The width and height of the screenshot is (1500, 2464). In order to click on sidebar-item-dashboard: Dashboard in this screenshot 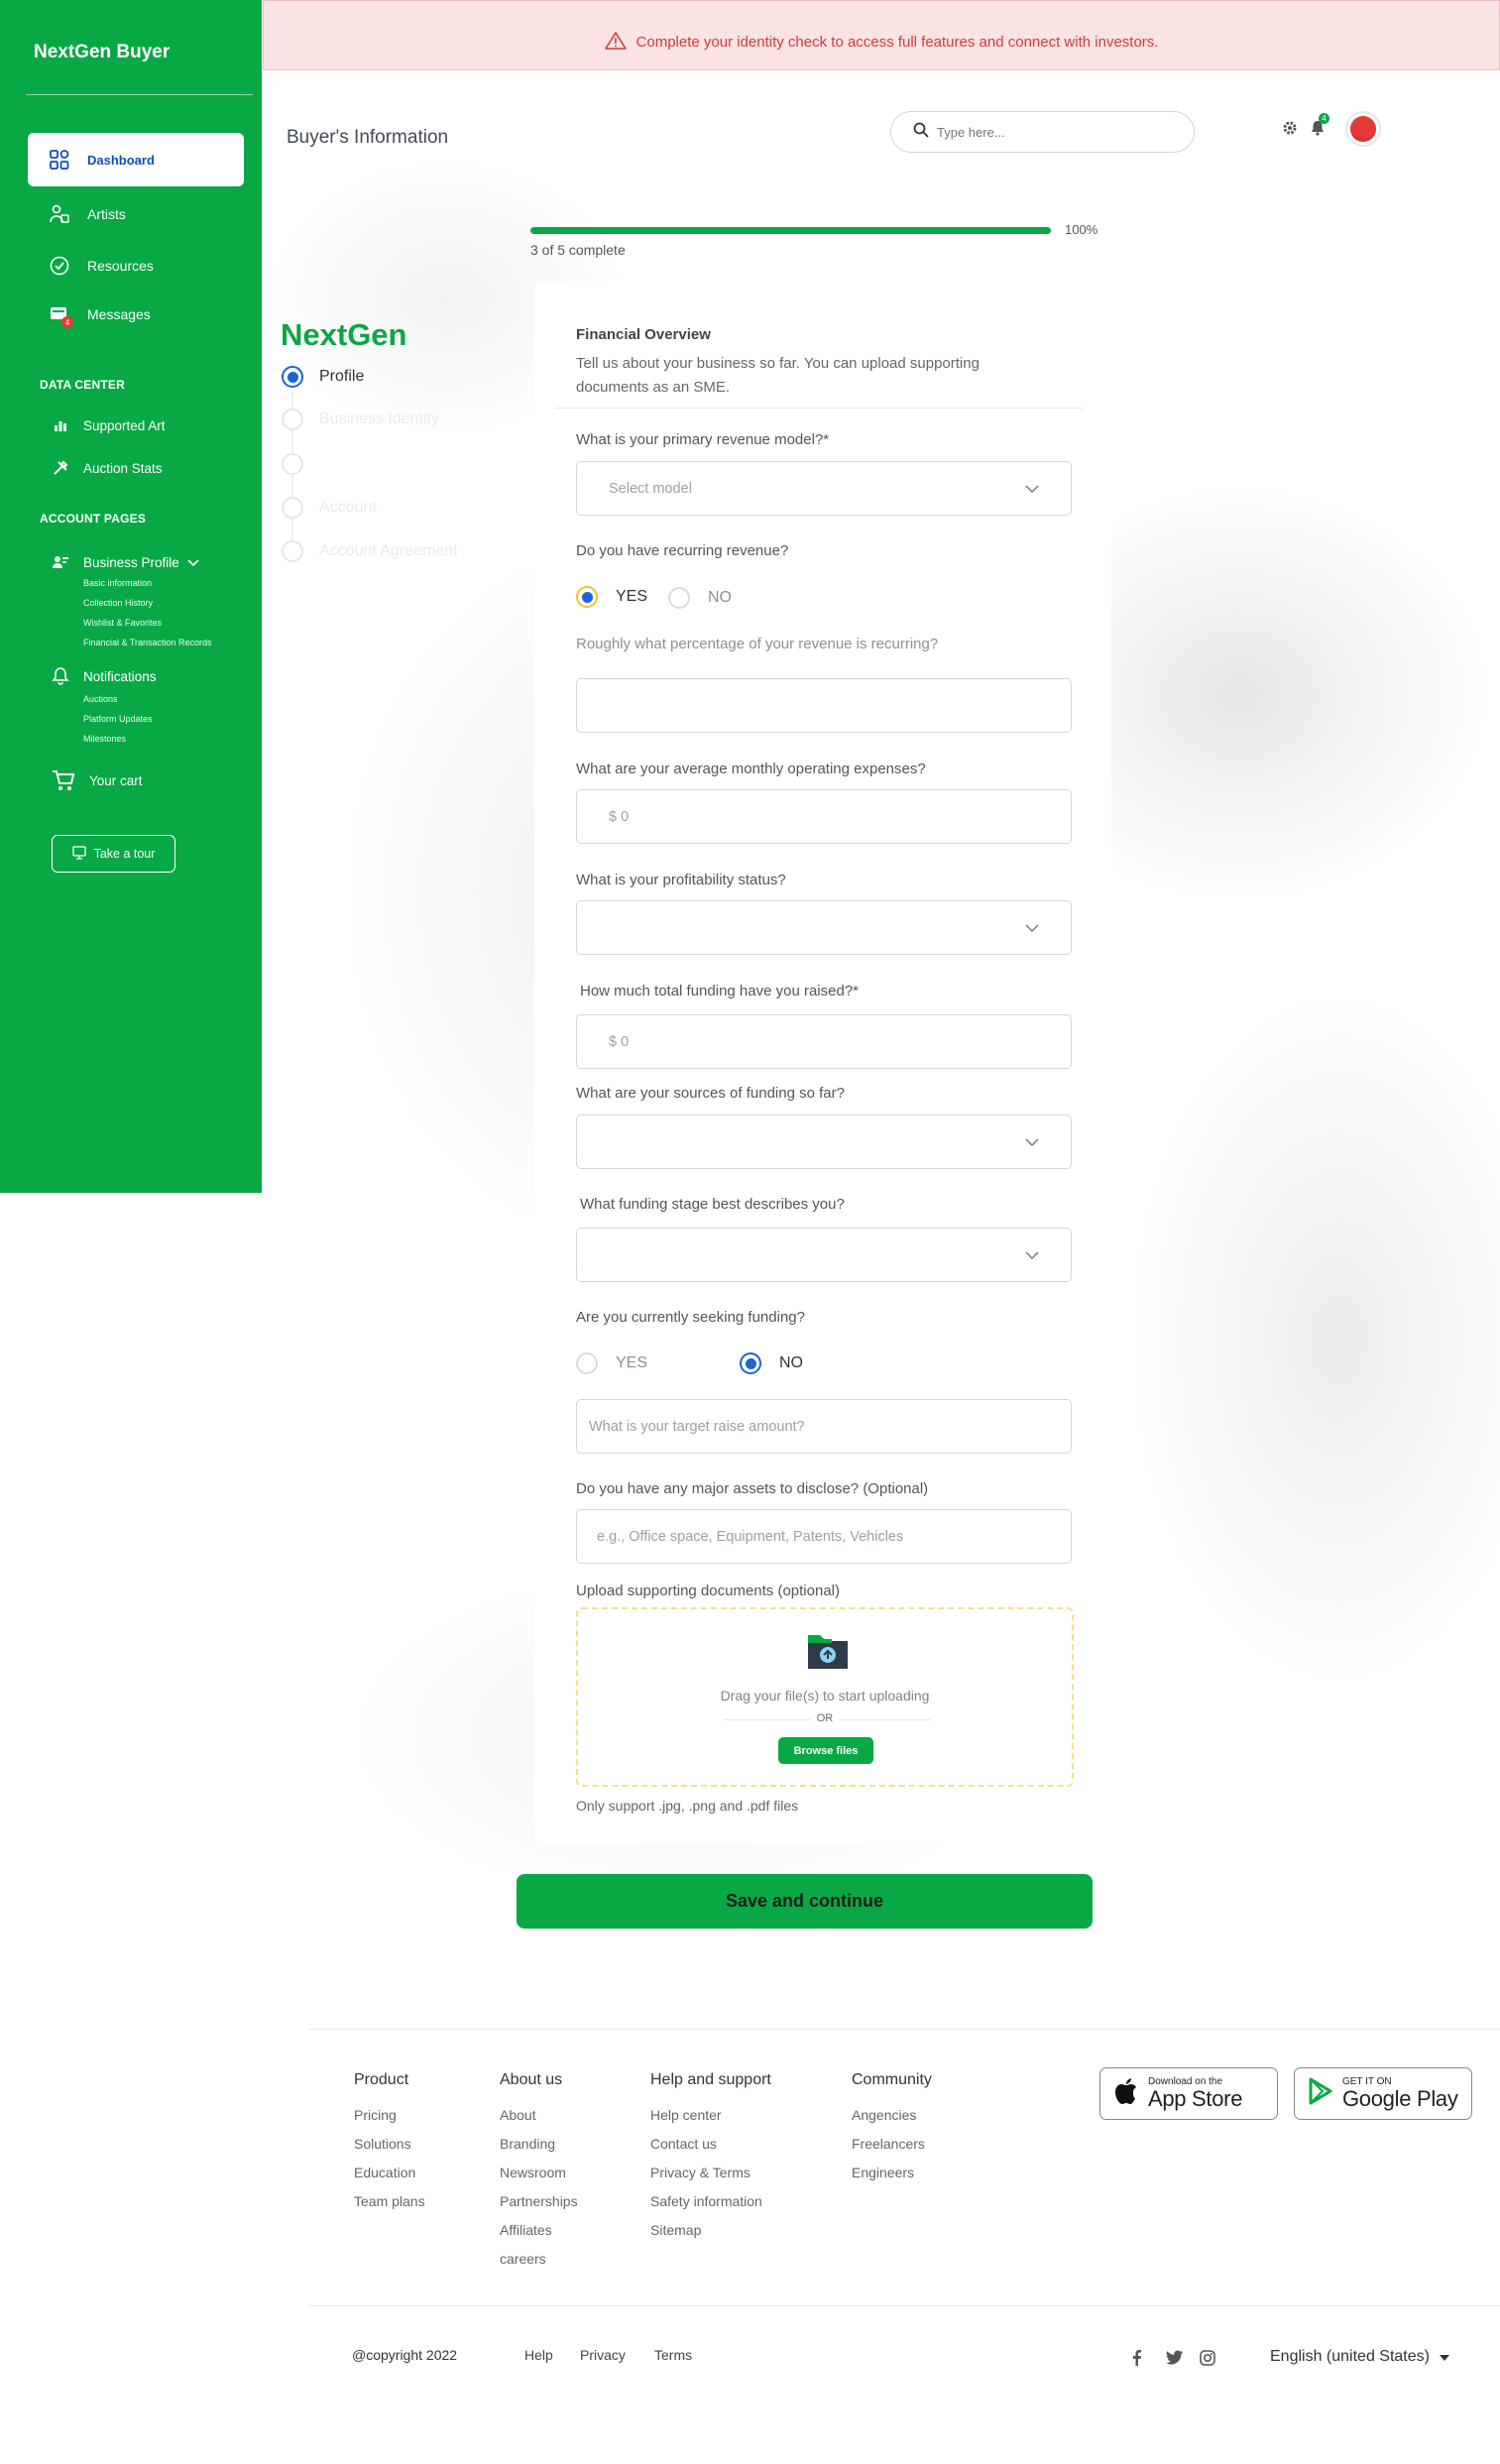, I will do `click(136, 159)`.